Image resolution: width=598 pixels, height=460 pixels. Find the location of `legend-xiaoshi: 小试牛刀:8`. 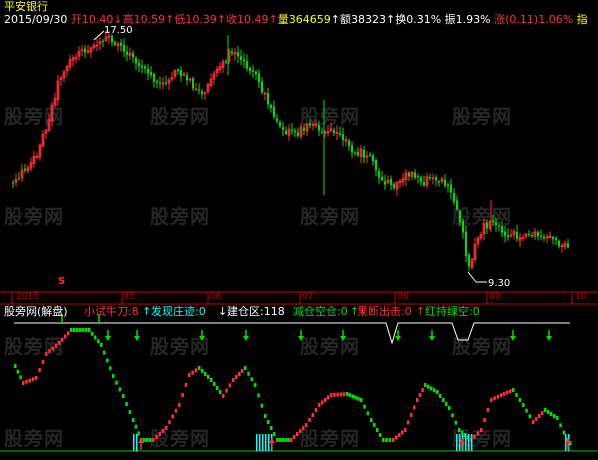

legend-xiaoshi: 小试牛刀:8 is located at coordinates (111, 311).